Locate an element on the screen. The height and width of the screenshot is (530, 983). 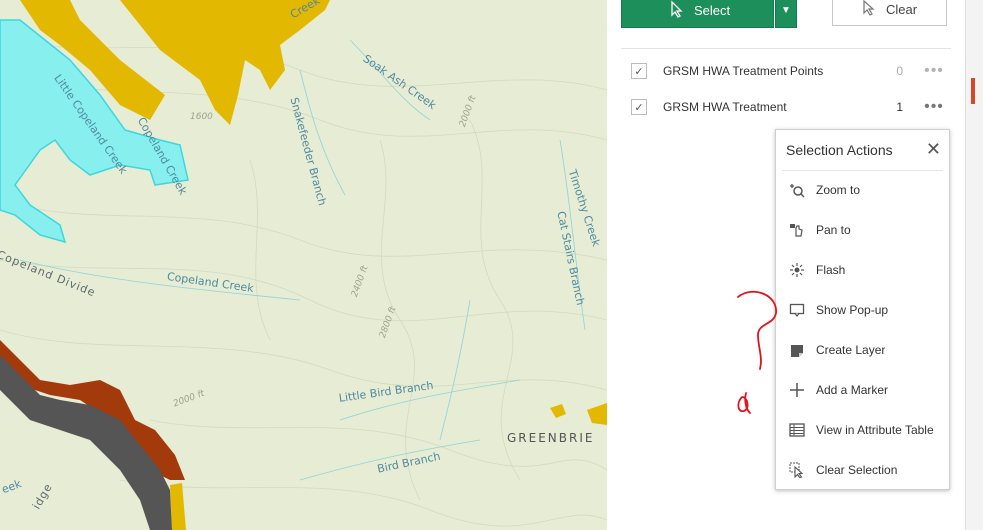
caret-down-icon: ▼ is located at coordinates (786, 10).